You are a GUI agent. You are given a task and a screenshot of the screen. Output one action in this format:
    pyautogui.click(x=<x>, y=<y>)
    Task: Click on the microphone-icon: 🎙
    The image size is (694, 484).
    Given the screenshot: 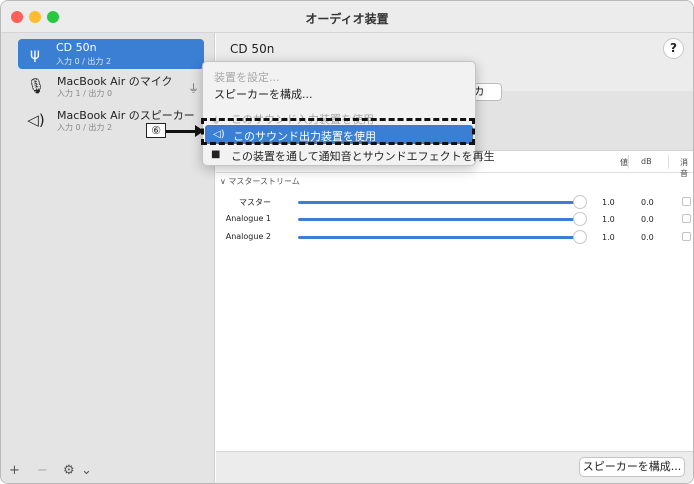 What is the action you would take?
    pyautogui.click(x=36, y=86)
    